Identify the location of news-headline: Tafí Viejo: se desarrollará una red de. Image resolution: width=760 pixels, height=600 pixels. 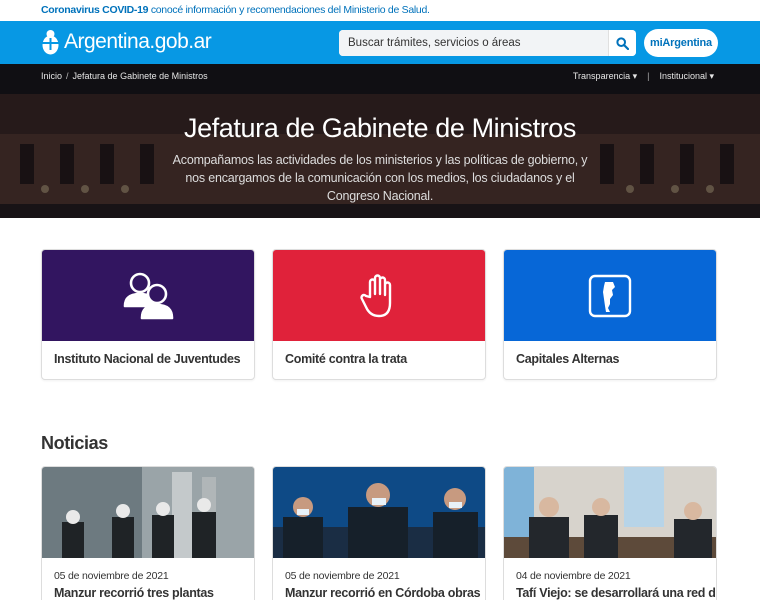
(616, 593).